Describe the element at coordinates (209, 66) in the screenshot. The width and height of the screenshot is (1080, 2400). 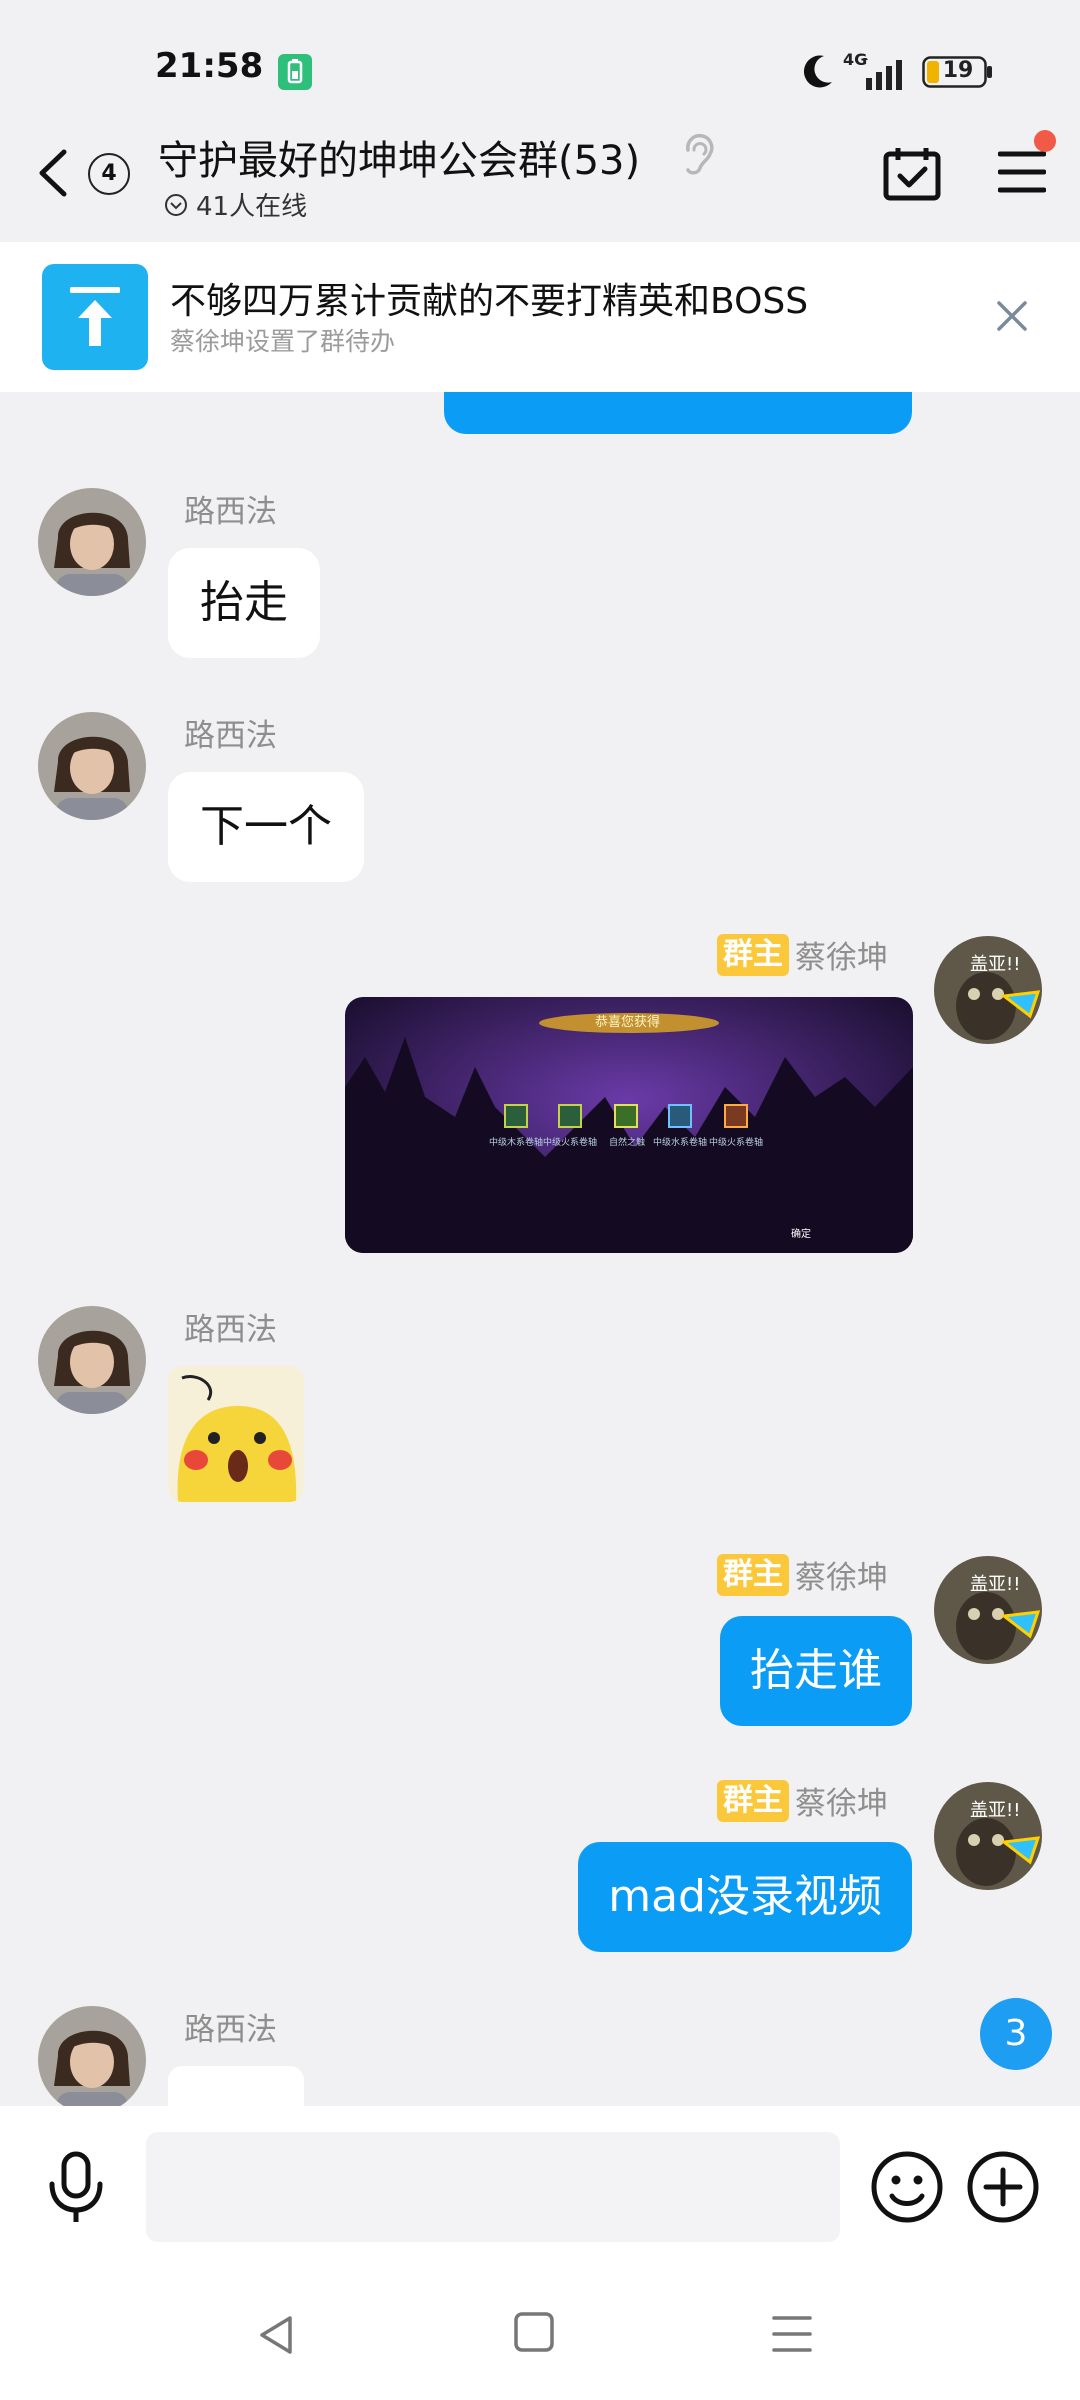
I see `status-time: 21:58` at that location.